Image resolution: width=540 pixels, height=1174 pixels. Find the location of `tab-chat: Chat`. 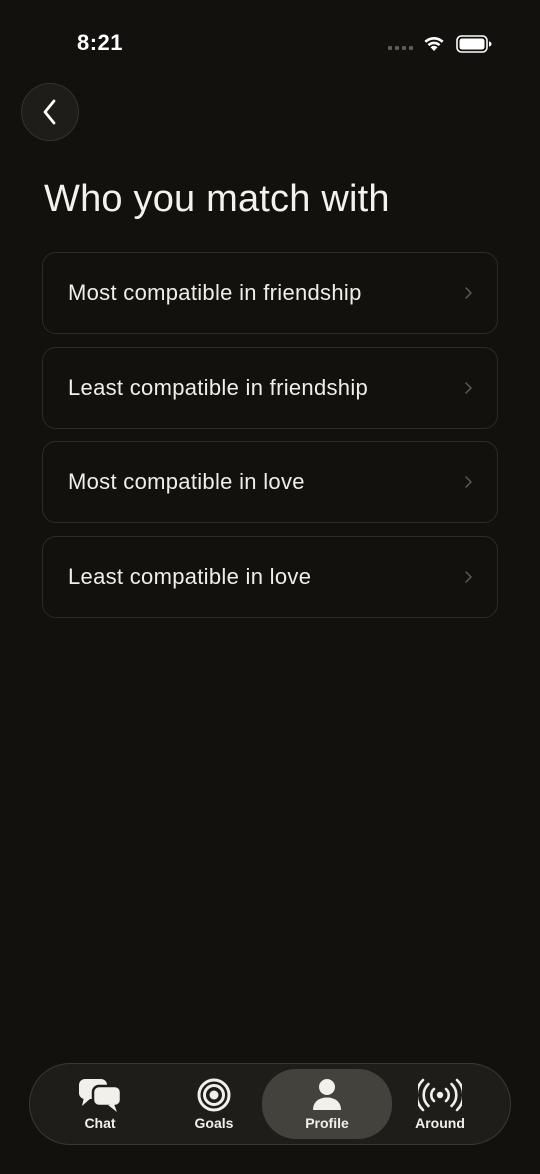

tab-chat: Chat is located at coordinates (100, 1104).